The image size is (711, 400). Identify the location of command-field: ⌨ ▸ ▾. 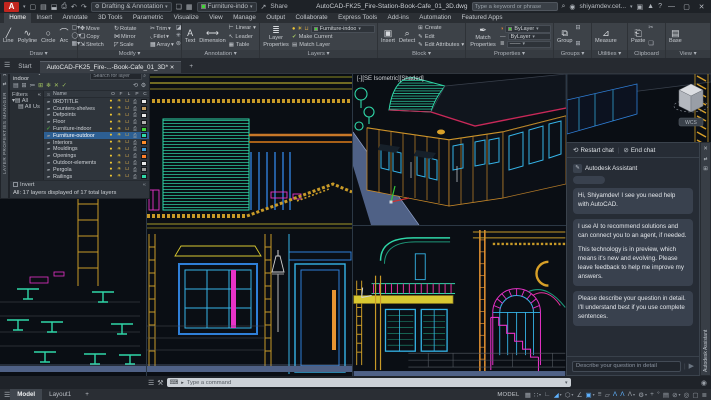
(368, 382).